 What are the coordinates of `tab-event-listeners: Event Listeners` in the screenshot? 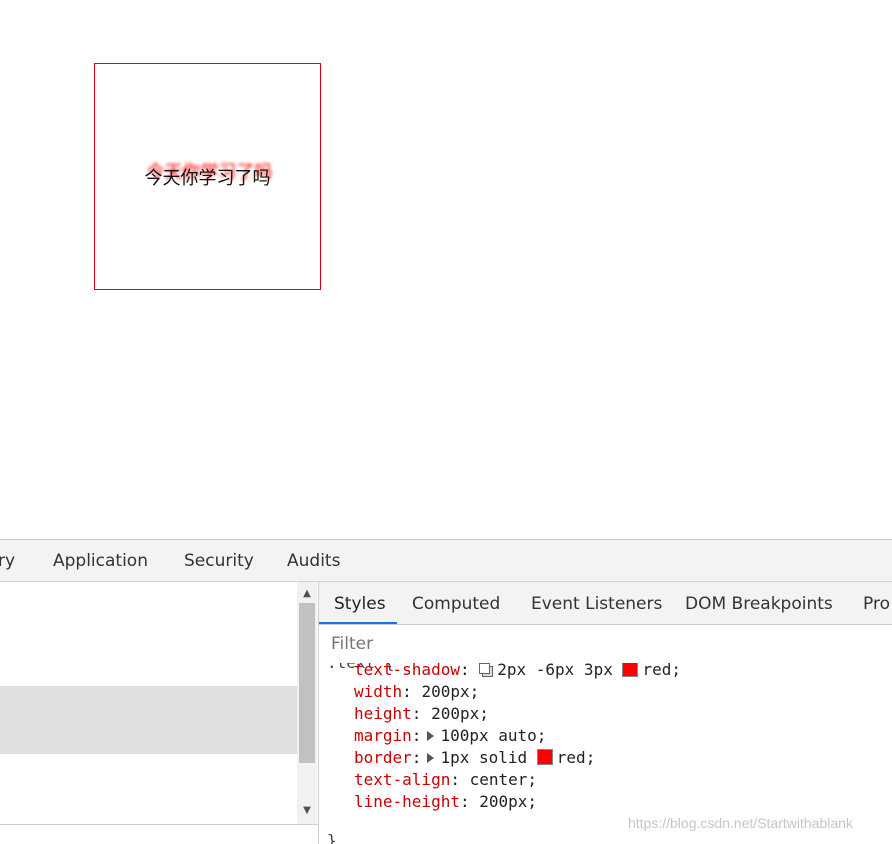 It's located at (596, 604).